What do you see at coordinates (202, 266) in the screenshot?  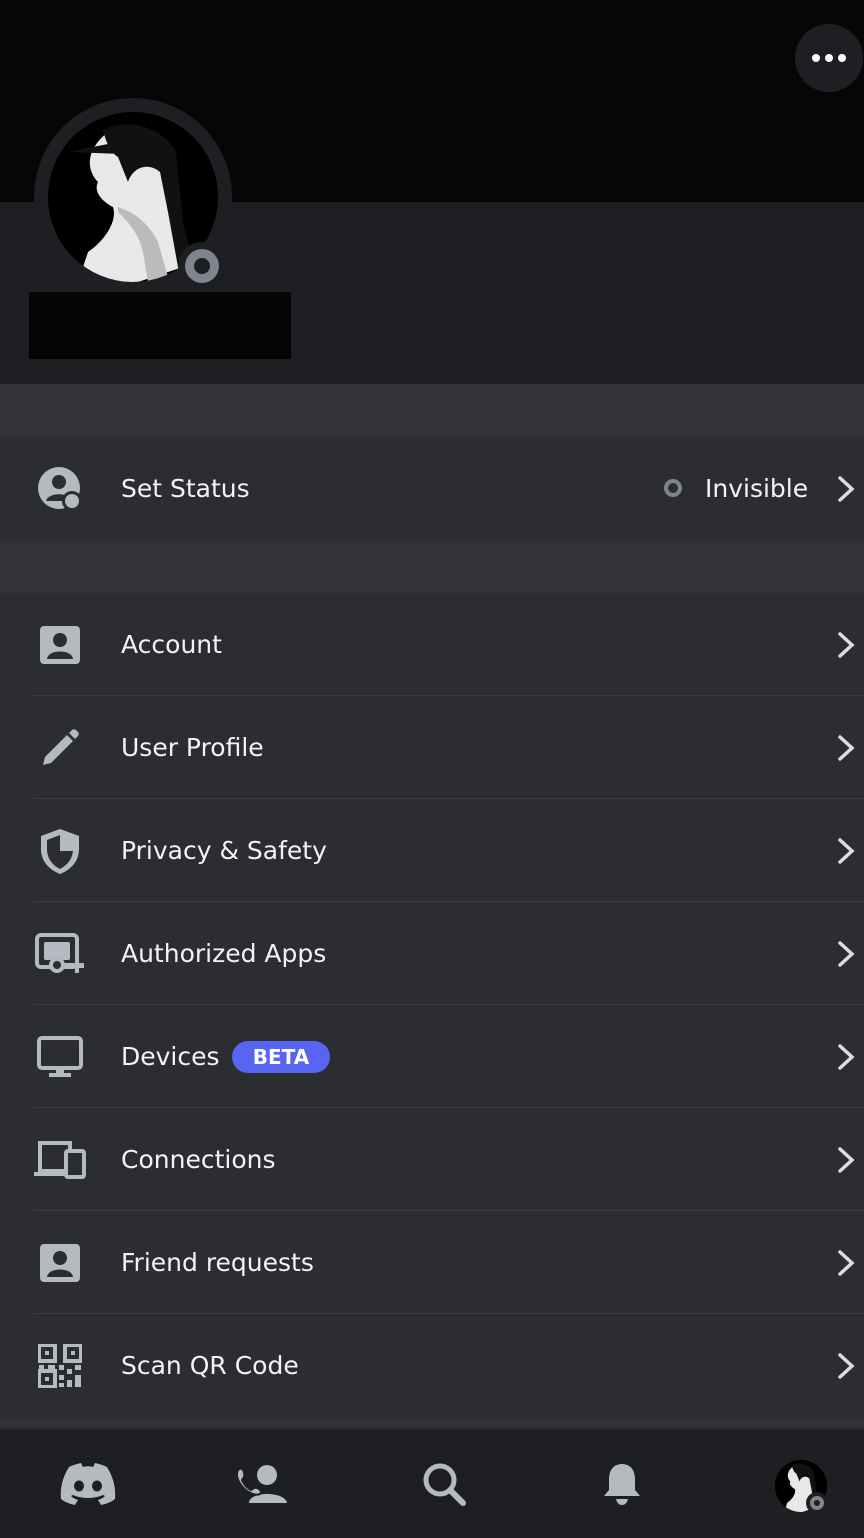 I see `invisible-status-indicator` at bounding box center [202, 266].